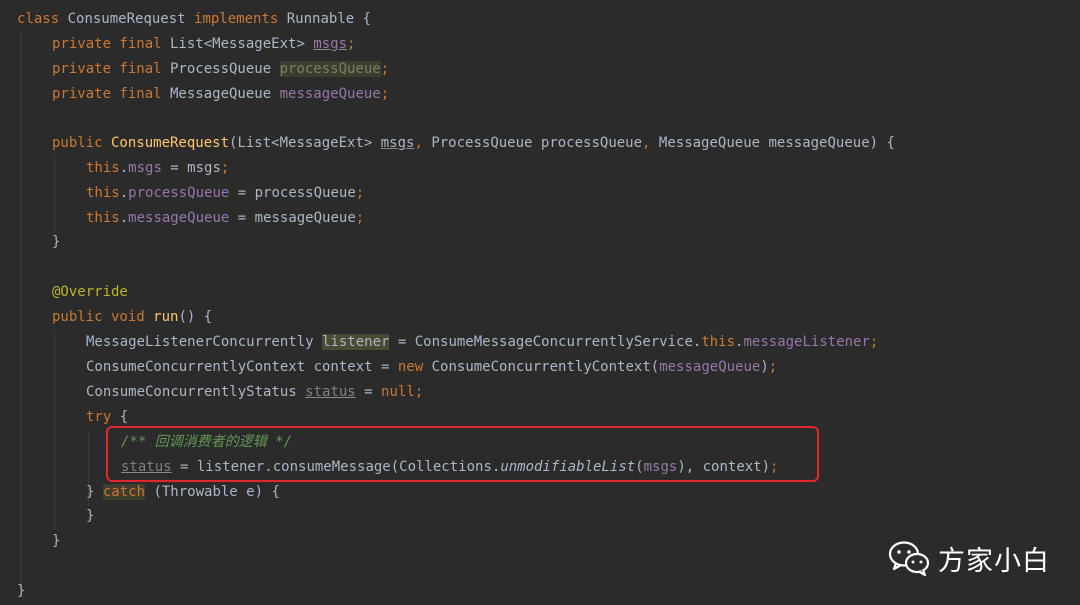 The image size is (1080, 605). I want to click on class-name: ConsumeRequest, so click(127, 19).